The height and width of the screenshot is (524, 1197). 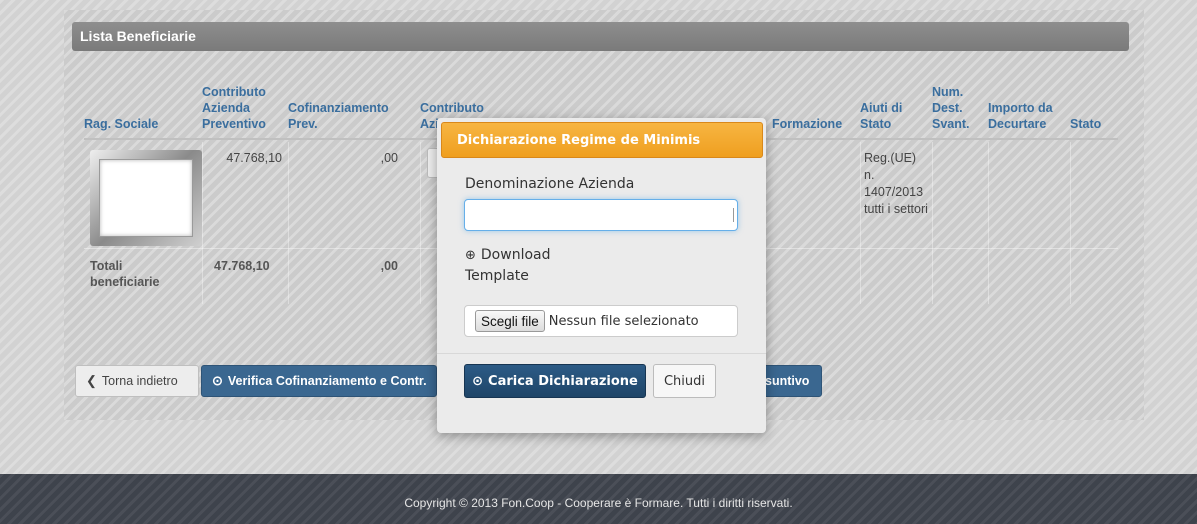 What do you see at coordinates (601, 353) in the screenshot?
I see `dialog-divider` at bounding box center [601, 353].